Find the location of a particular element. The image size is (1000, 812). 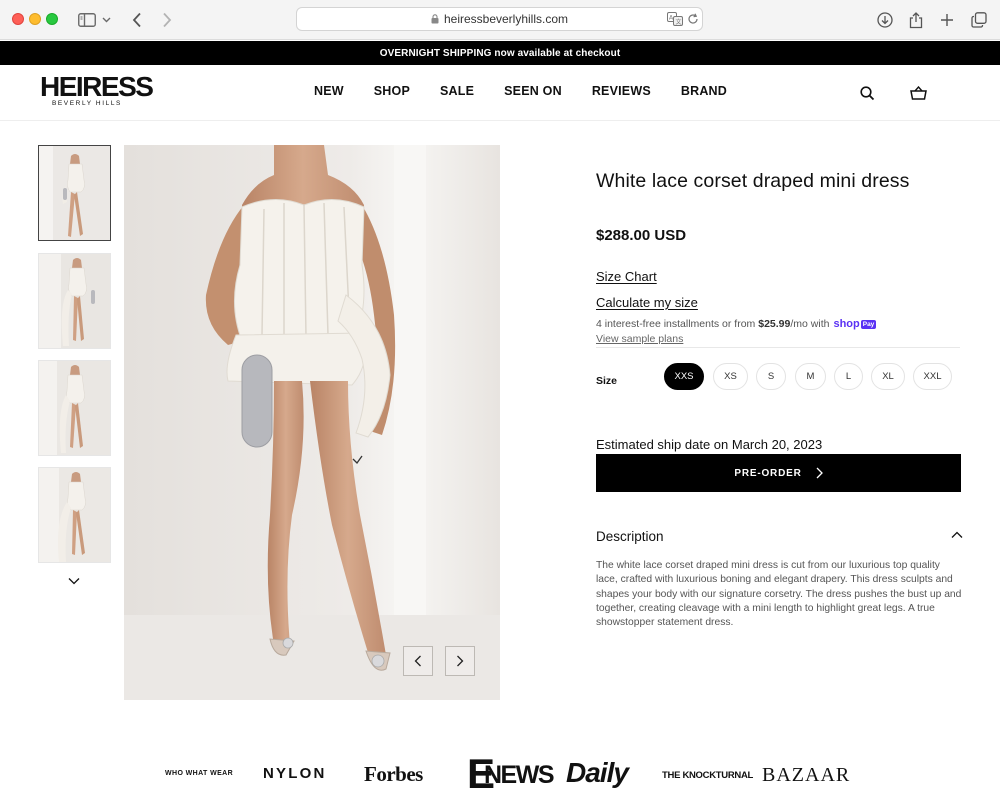

size-label: Size is located at coordinates (607, 381).